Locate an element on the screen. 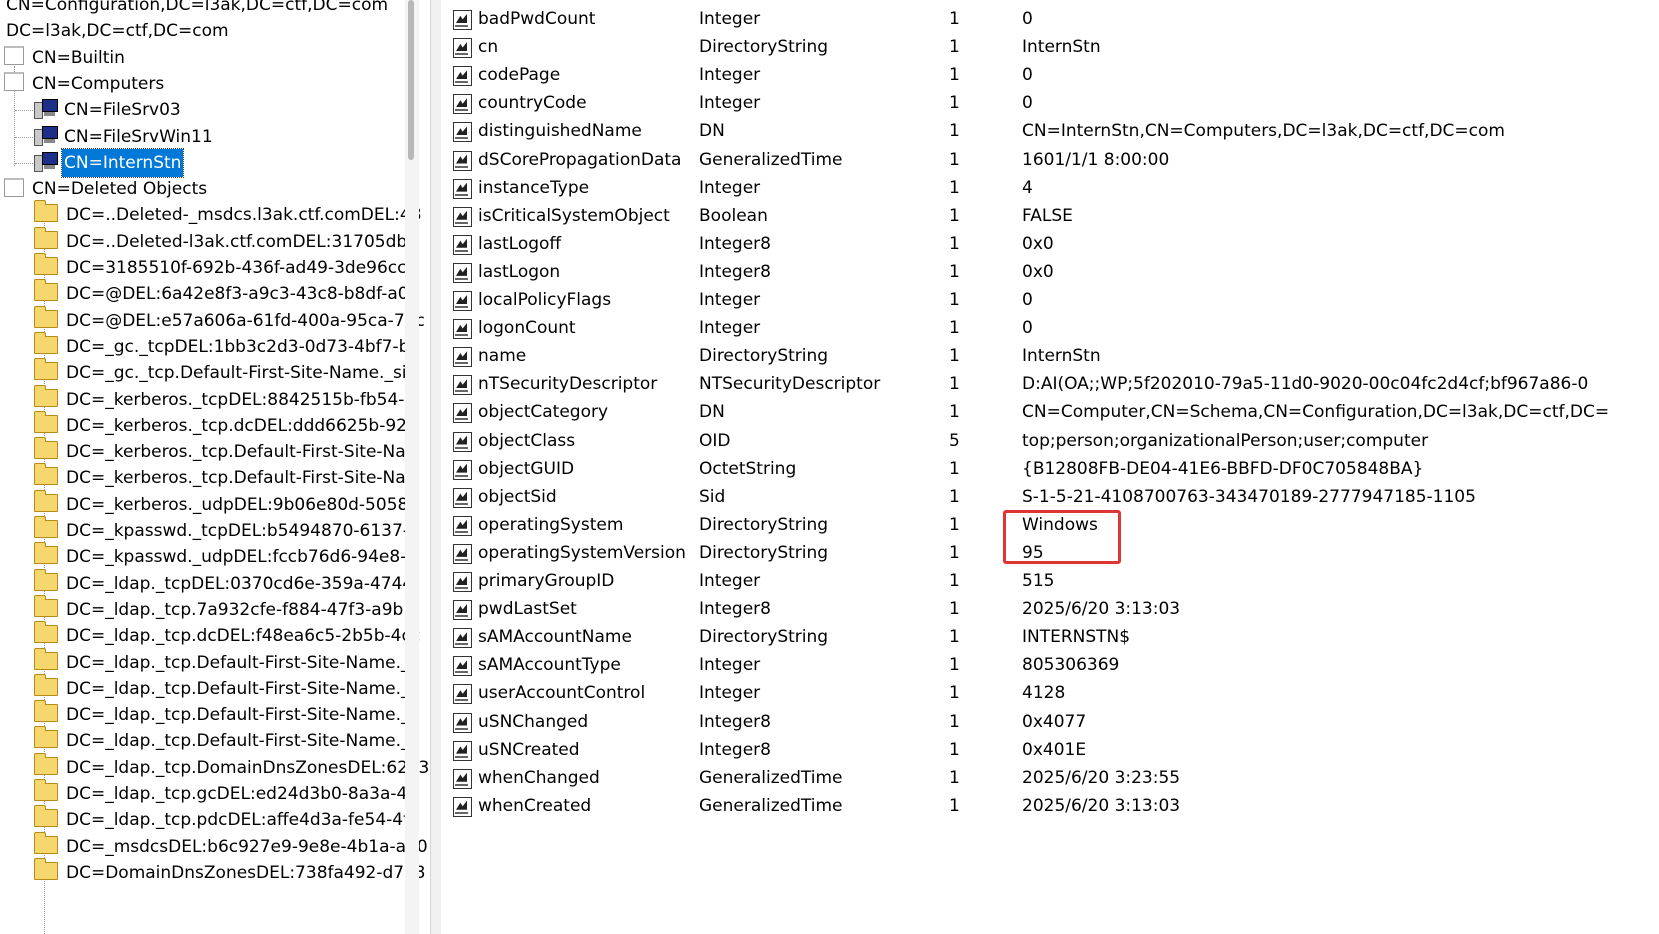 The image size is (1659, 934). attribute-row: sAMAccountName DirectoryString 1 INTERNSTN$ is located at coordinates (1050, 637).